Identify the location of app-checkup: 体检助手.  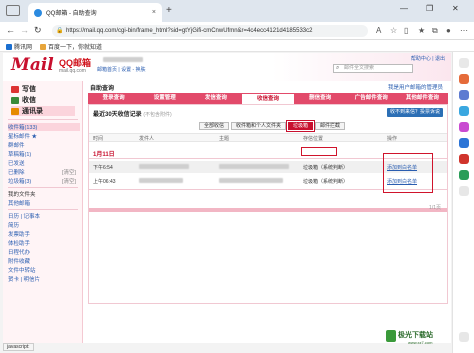
(44, 243).